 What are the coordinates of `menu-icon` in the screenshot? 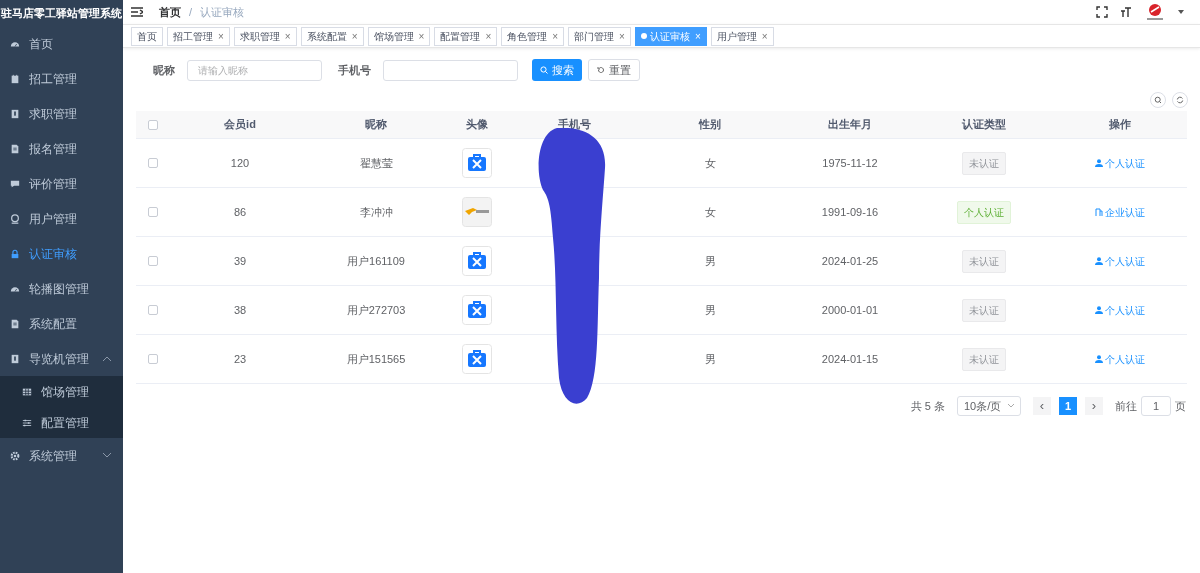 It's located at (137, 12).